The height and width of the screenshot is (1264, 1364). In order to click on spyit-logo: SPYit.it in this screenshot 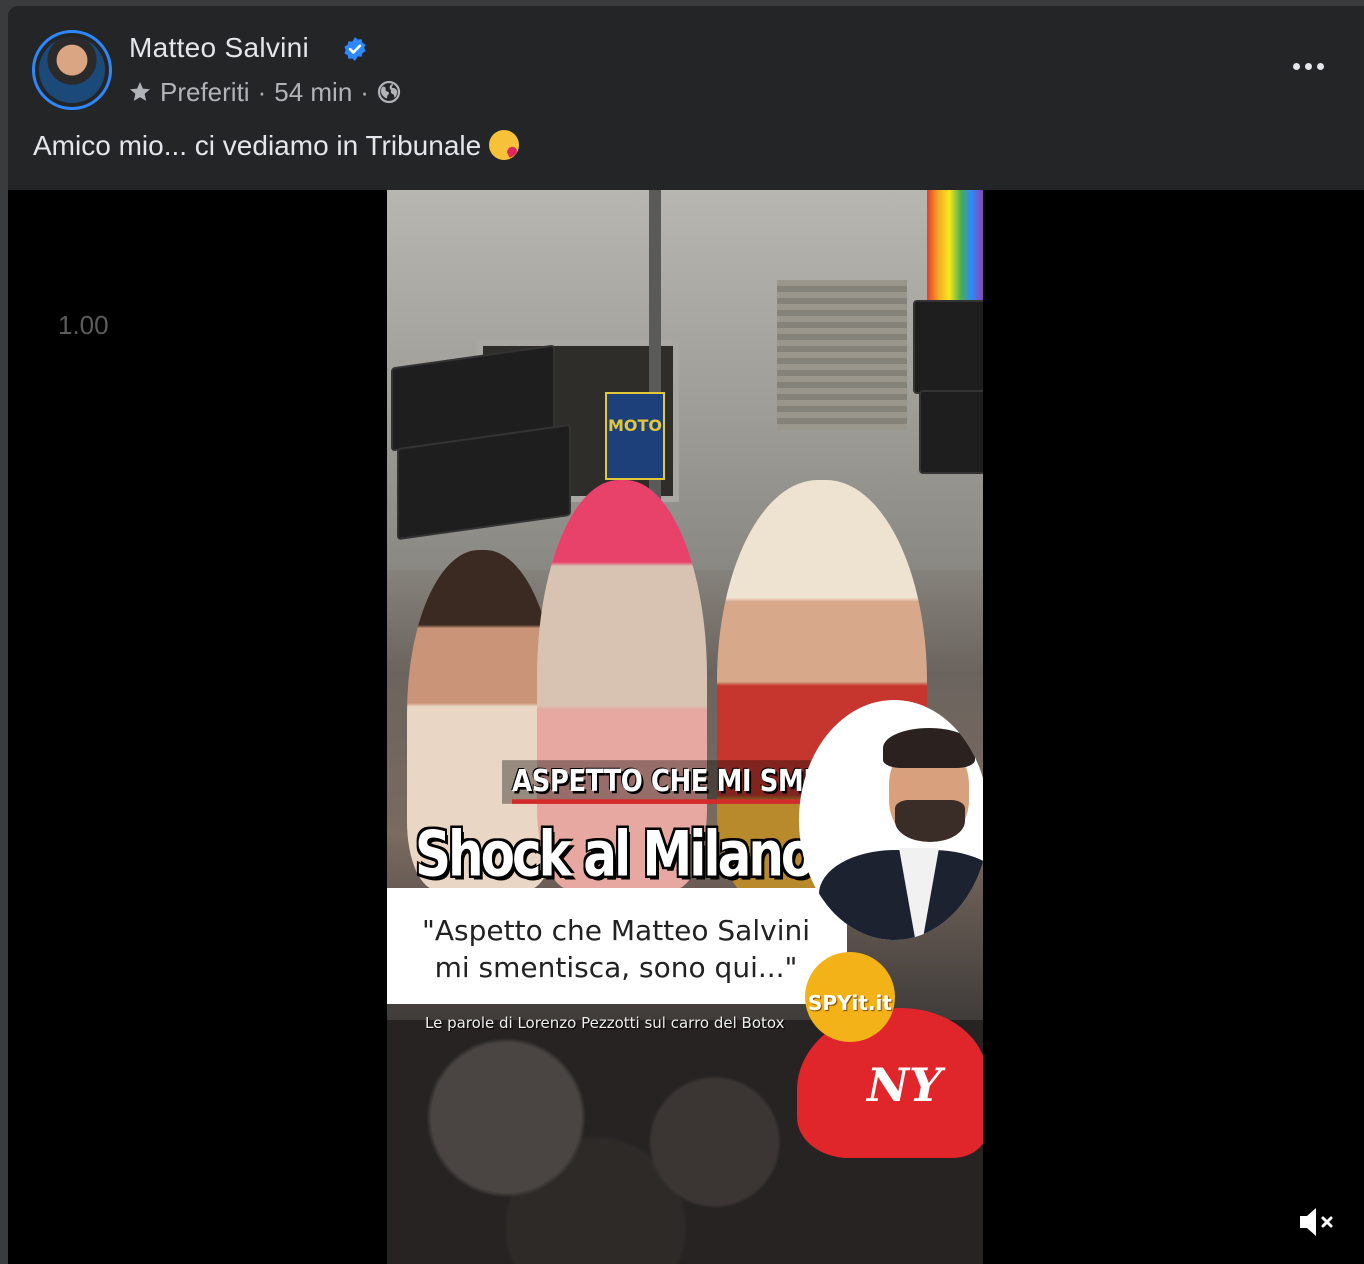, I will do `click(850, 997)`.